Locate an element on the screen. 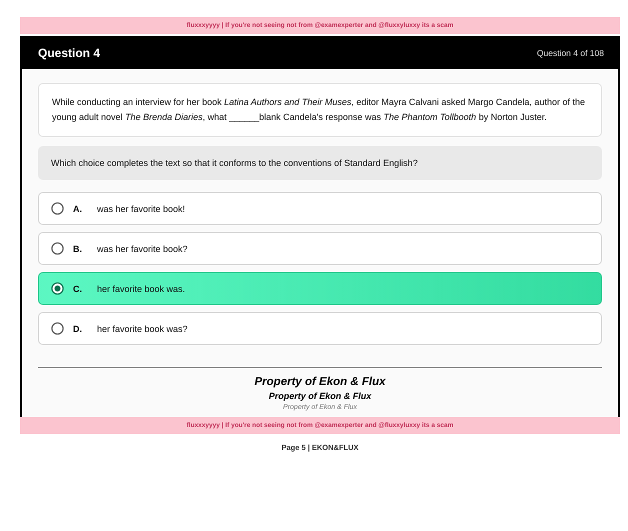 The image size is (628, 531). answer-choice: A. was her favorite book! is located at coordinates (320, 208).